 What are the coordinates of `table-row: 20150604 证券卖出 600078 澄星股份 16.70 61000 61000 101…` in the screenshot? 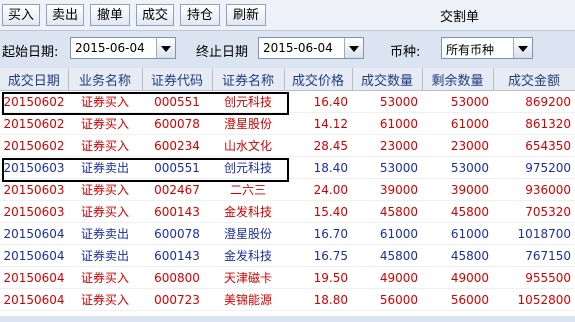 It's located at (287, 233).